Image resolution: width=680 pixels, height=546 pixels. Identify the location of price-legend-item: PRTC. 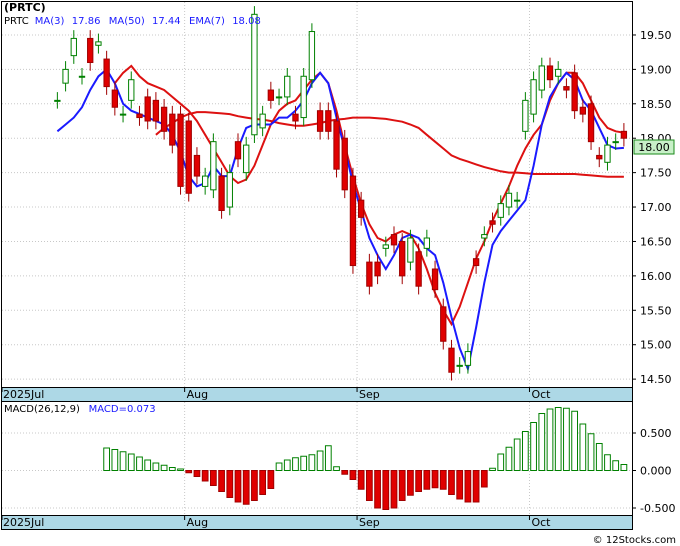
(16, 21).